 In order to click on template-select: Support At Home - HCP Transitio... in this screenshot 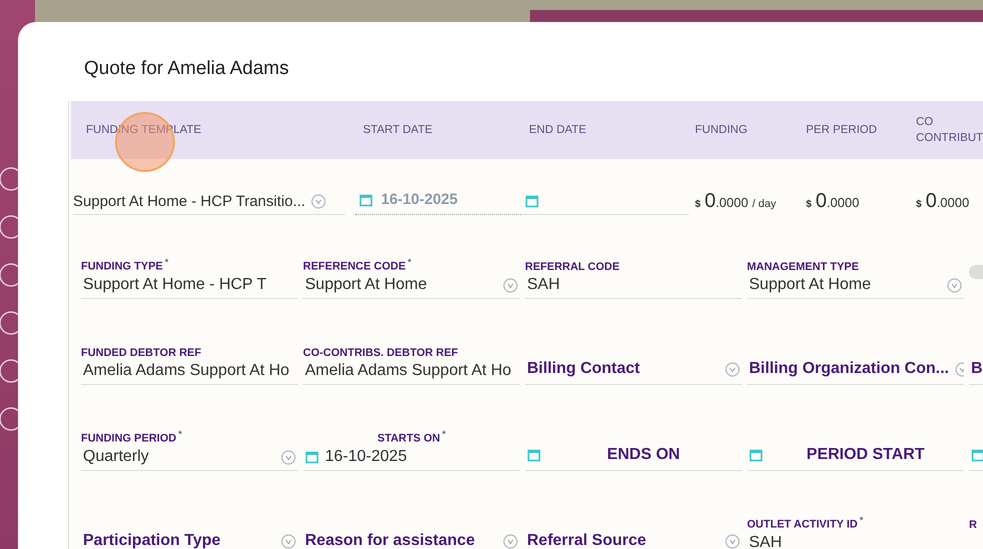, I will do `click(209, 201)`.